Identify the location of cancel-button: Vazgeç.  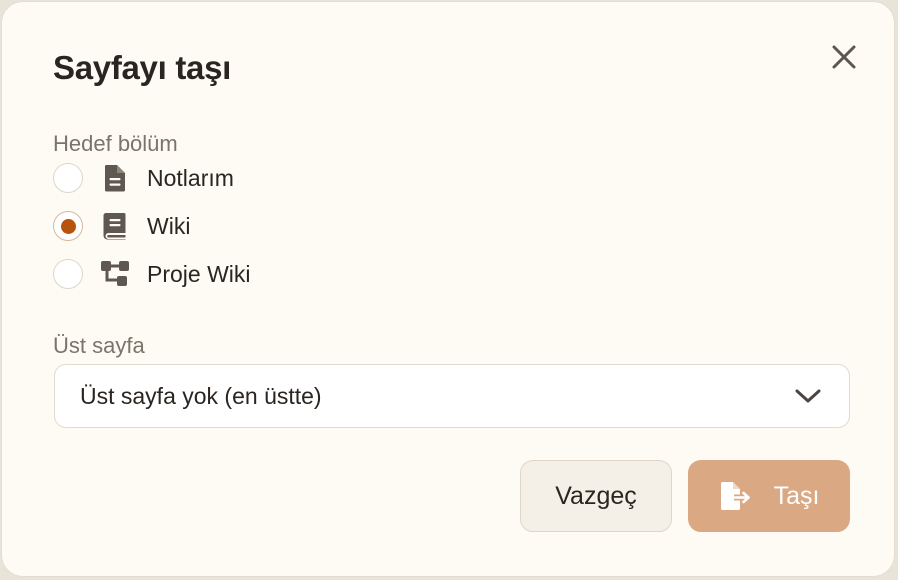
(596, 496).